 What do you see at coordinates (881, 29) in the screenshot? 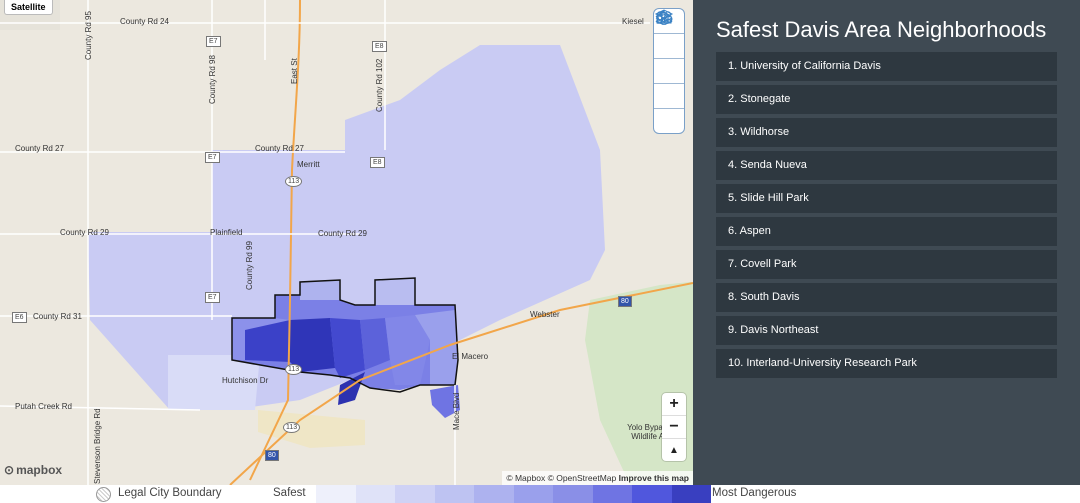
I see `sidebar-title: Safest Davis Area Neighborhoods` at bounding box center [881, 29].